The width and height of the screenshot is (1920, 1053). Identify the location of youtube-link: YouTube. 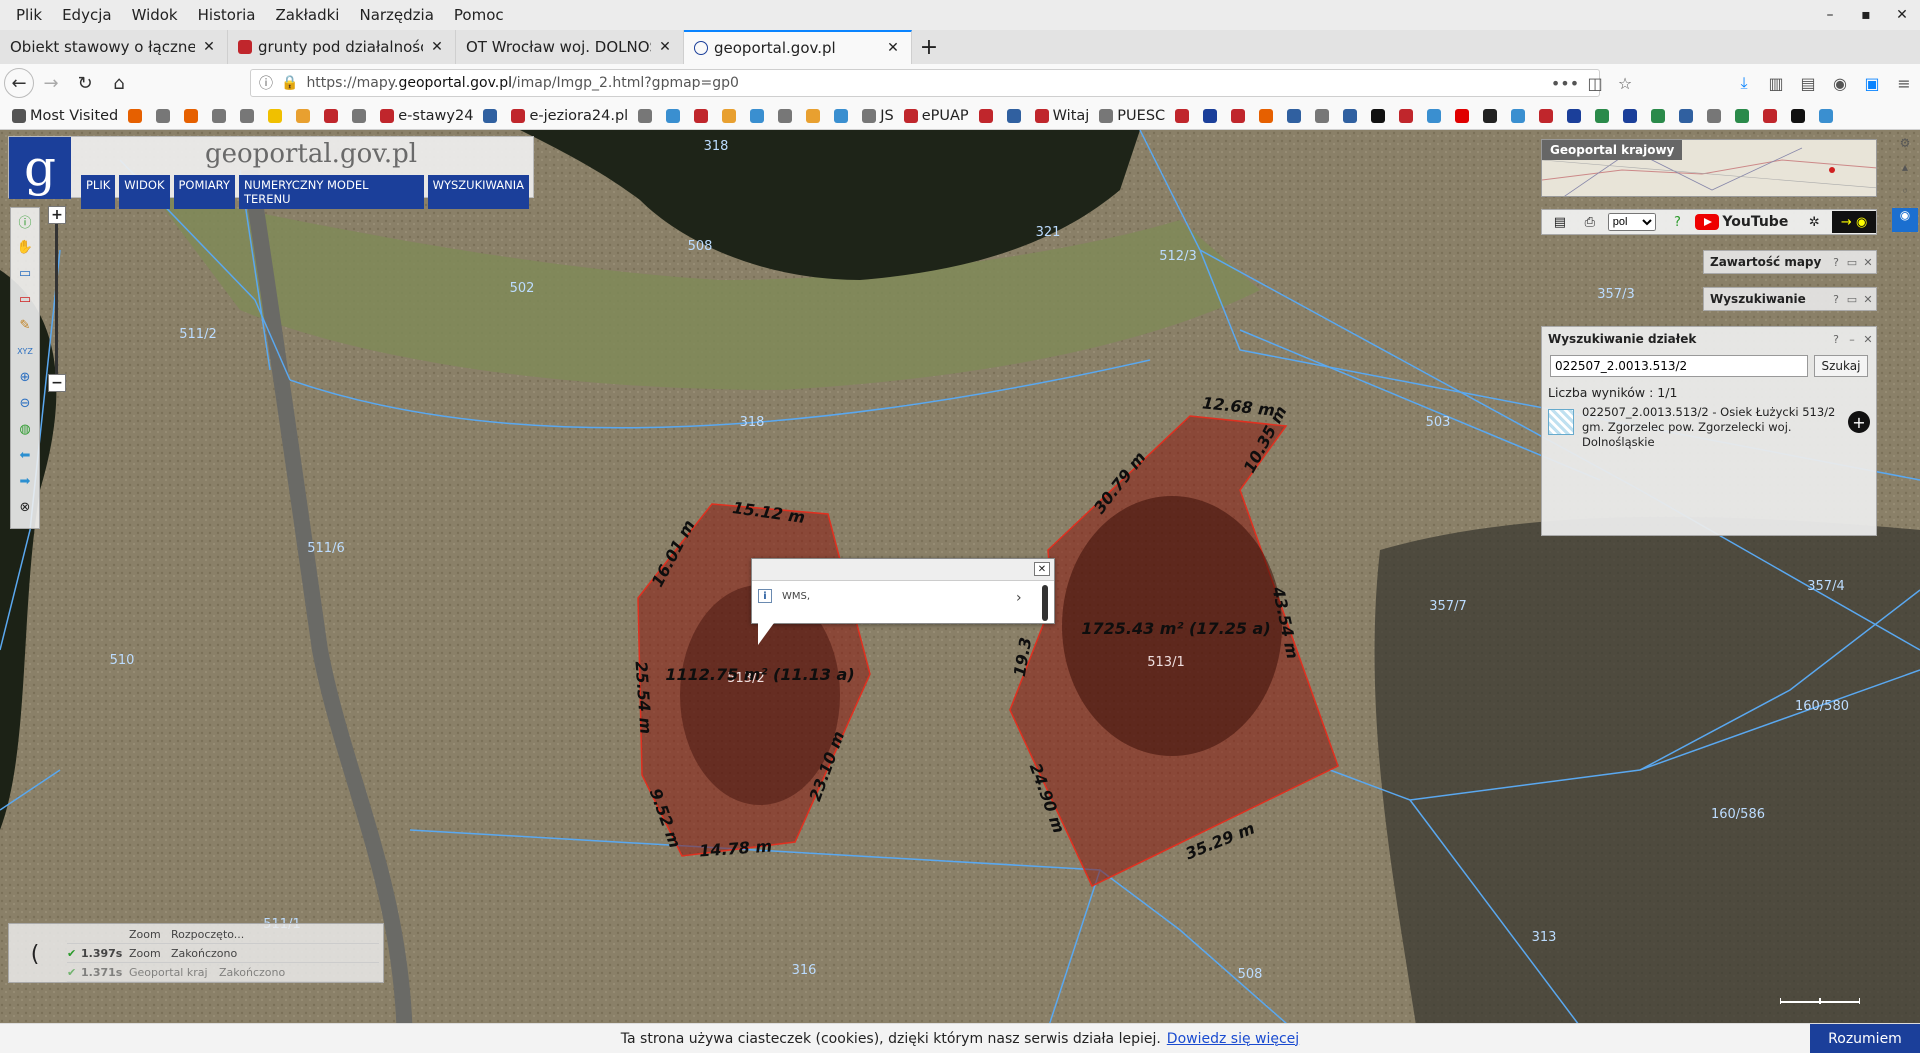
(1741, 222).